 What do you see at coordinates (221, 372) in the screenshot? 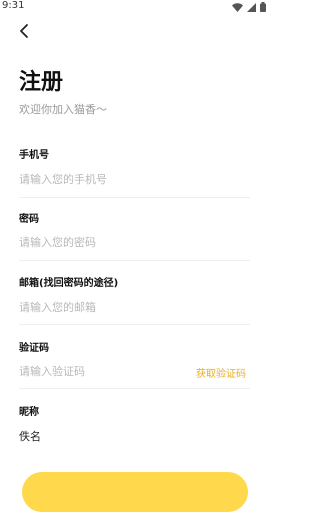
I see `get-code-button: 获取验证码` at bounding box center [221, 372].